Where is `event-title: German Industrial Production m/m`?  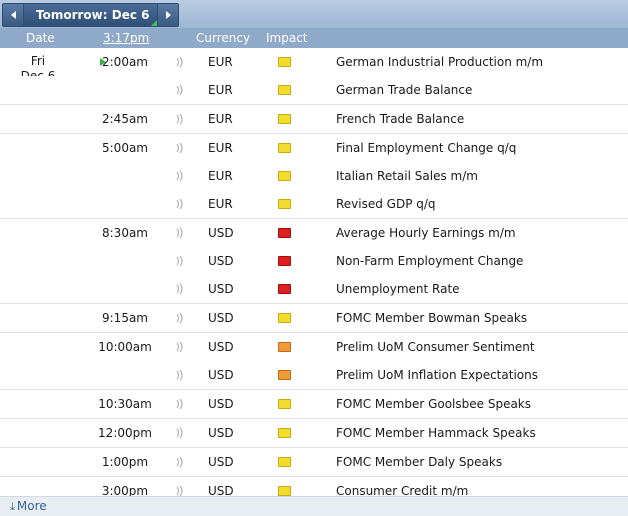 event-title: German Industrial Production m/m is located at coordinates (439, 62).